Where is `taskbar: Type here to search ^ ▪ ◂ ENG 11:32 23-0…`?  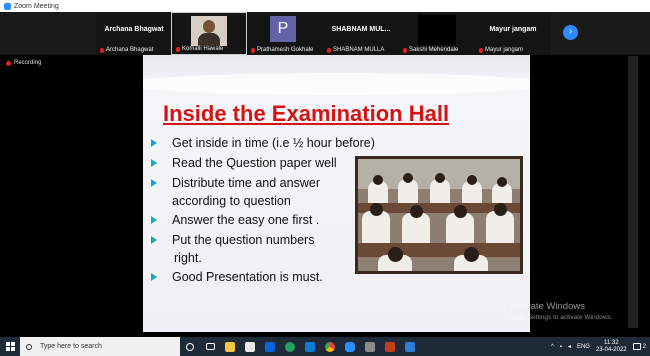
taskbar: Type here to search ^ ▪ ◂ ENG 11:32 23-0… is located at coordinates (325, 346).